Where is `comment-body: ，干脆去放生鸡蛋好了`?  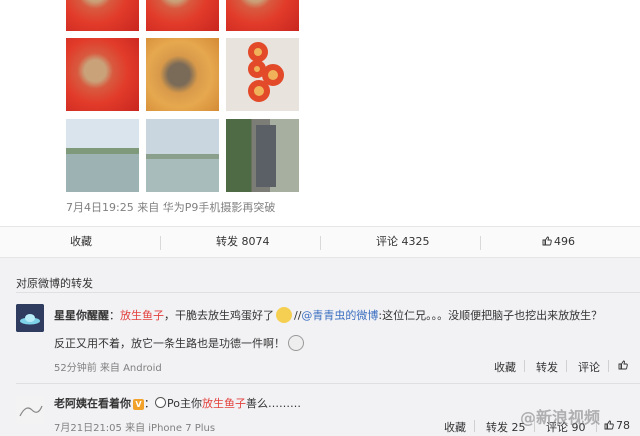
comment-body: ，干脆去放生鸡蛋好了 is located at coordinates (219, 315).